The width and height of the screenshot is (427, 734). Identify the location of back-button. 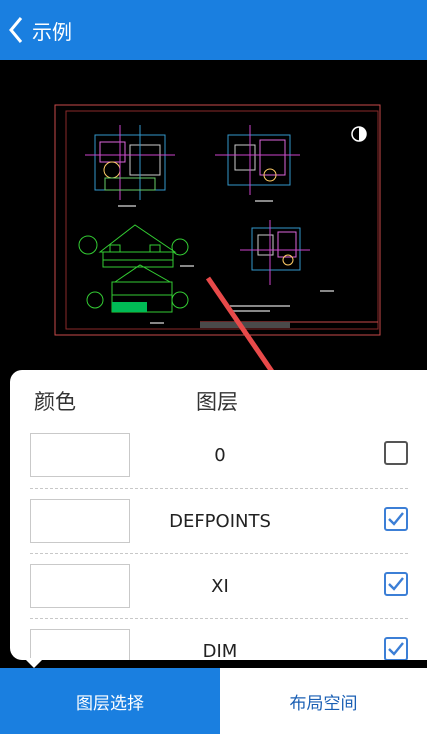
(16, 30).